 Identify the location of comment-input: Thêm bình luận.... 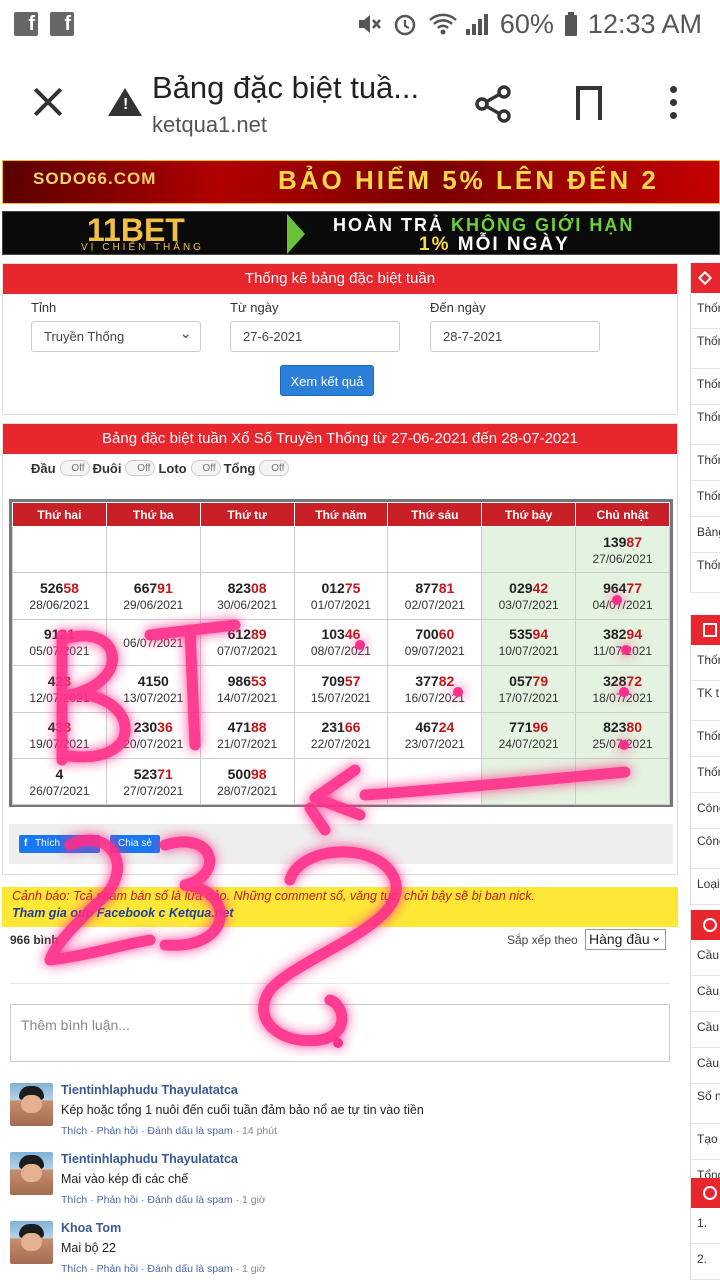
(340, 1033).